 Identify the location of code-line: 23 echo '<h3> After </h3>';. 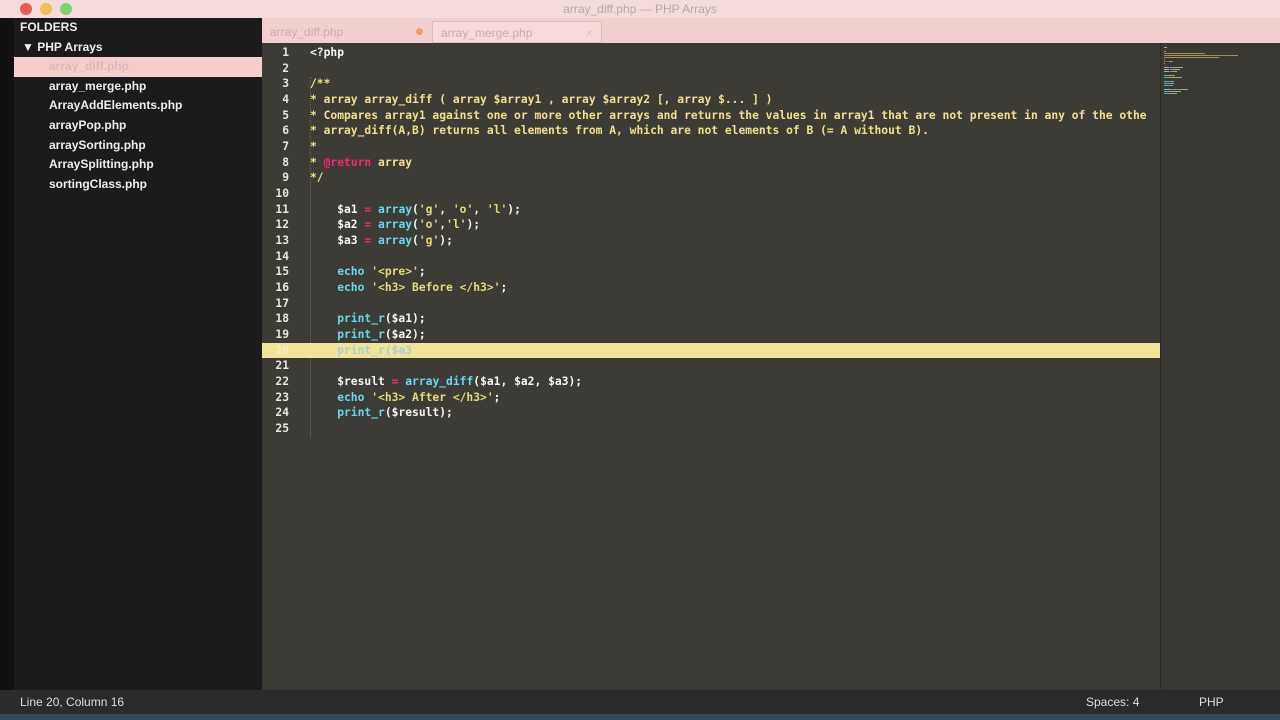
(711, 398).